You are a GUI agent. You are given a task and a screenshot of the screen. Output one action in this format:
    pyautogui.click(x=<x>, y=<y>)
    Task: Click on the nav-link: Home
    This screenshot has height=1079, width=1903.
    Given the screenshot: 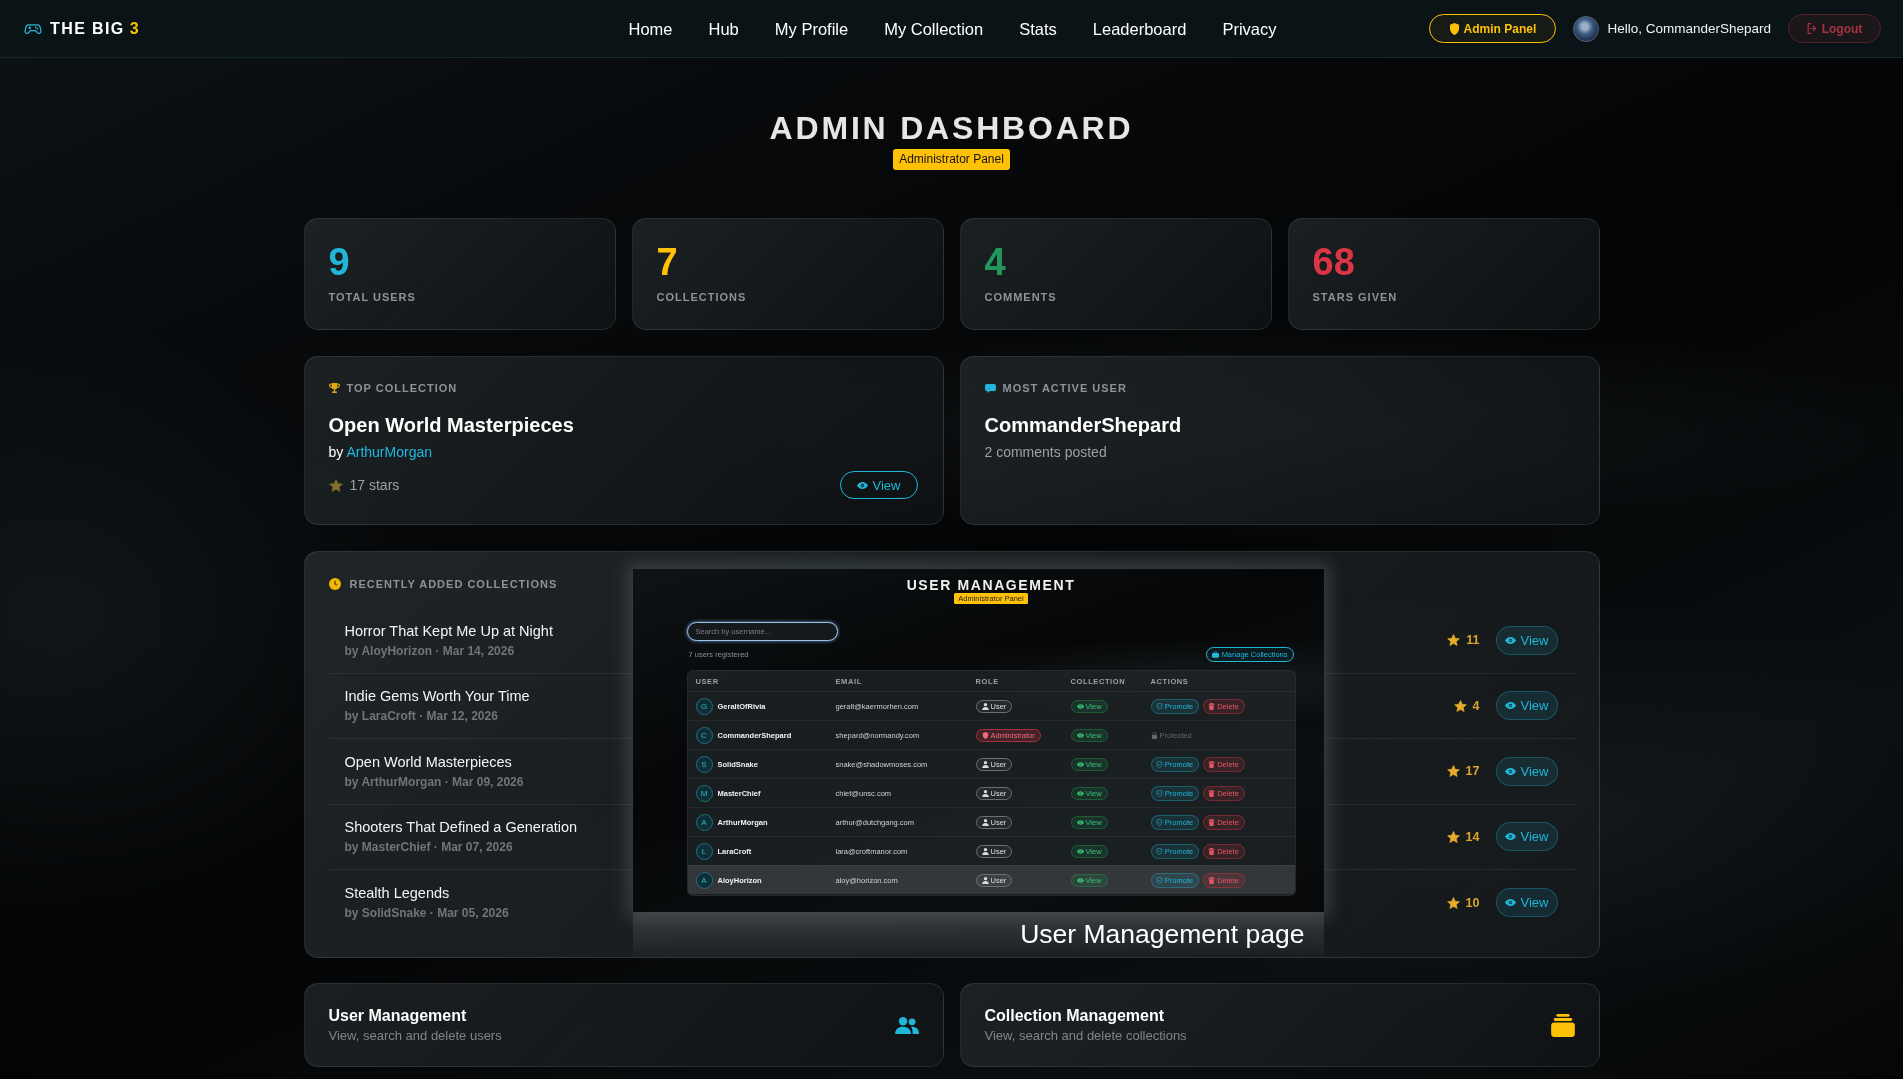 What is the action you would take?
    pyautogui.click(x=650, y=28)
    